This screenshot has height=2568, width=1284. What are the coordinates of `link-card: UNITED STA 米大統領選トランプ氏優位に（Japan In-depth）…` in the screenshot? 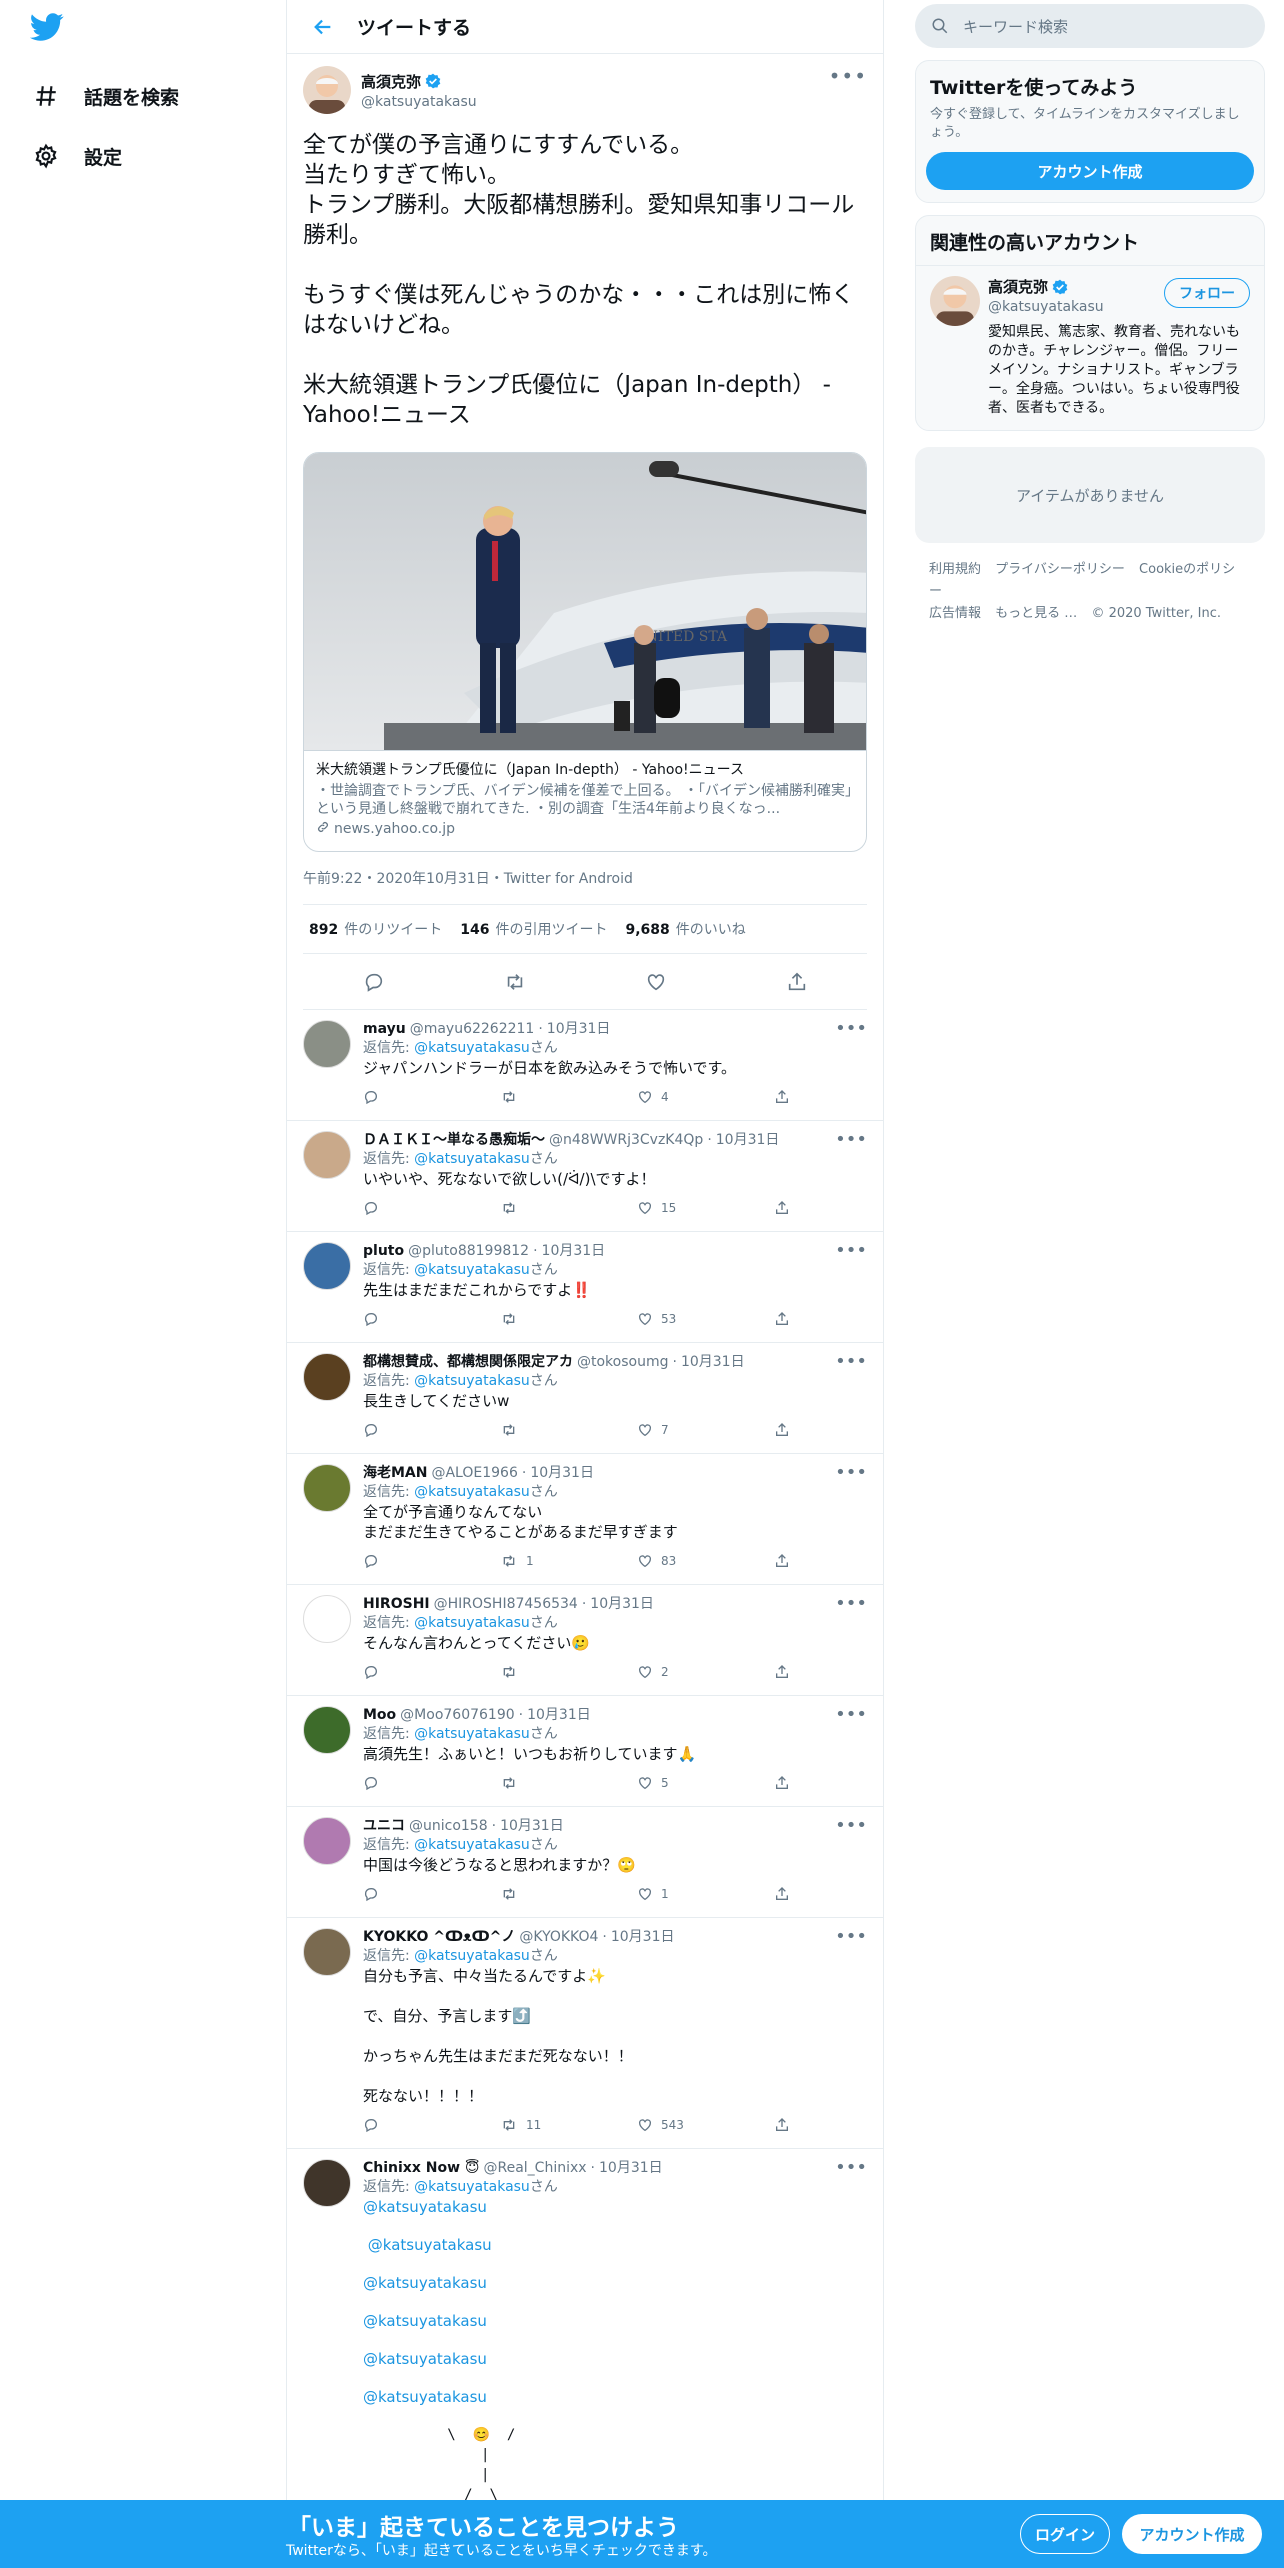 It's located at (585, 652).